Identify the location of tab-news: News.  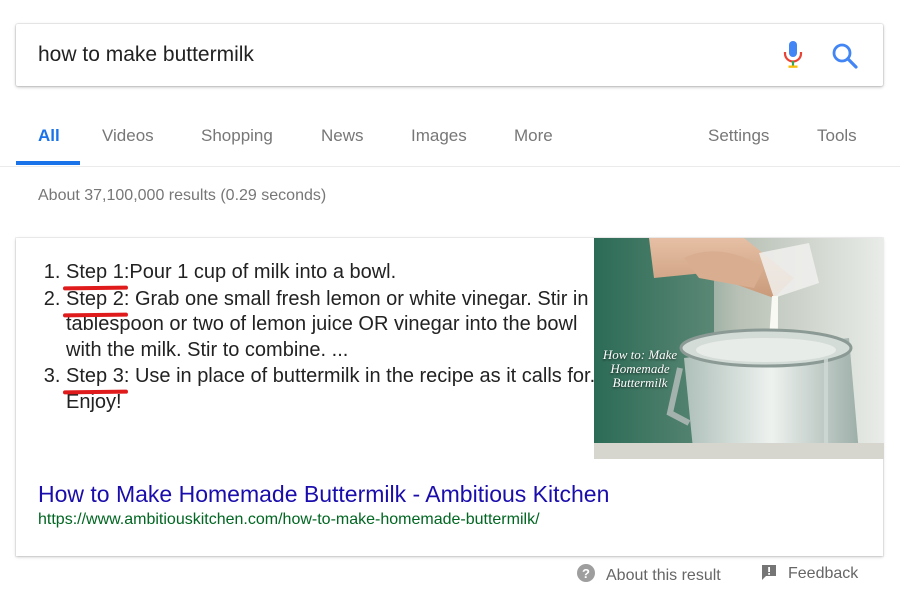
(342, 136).